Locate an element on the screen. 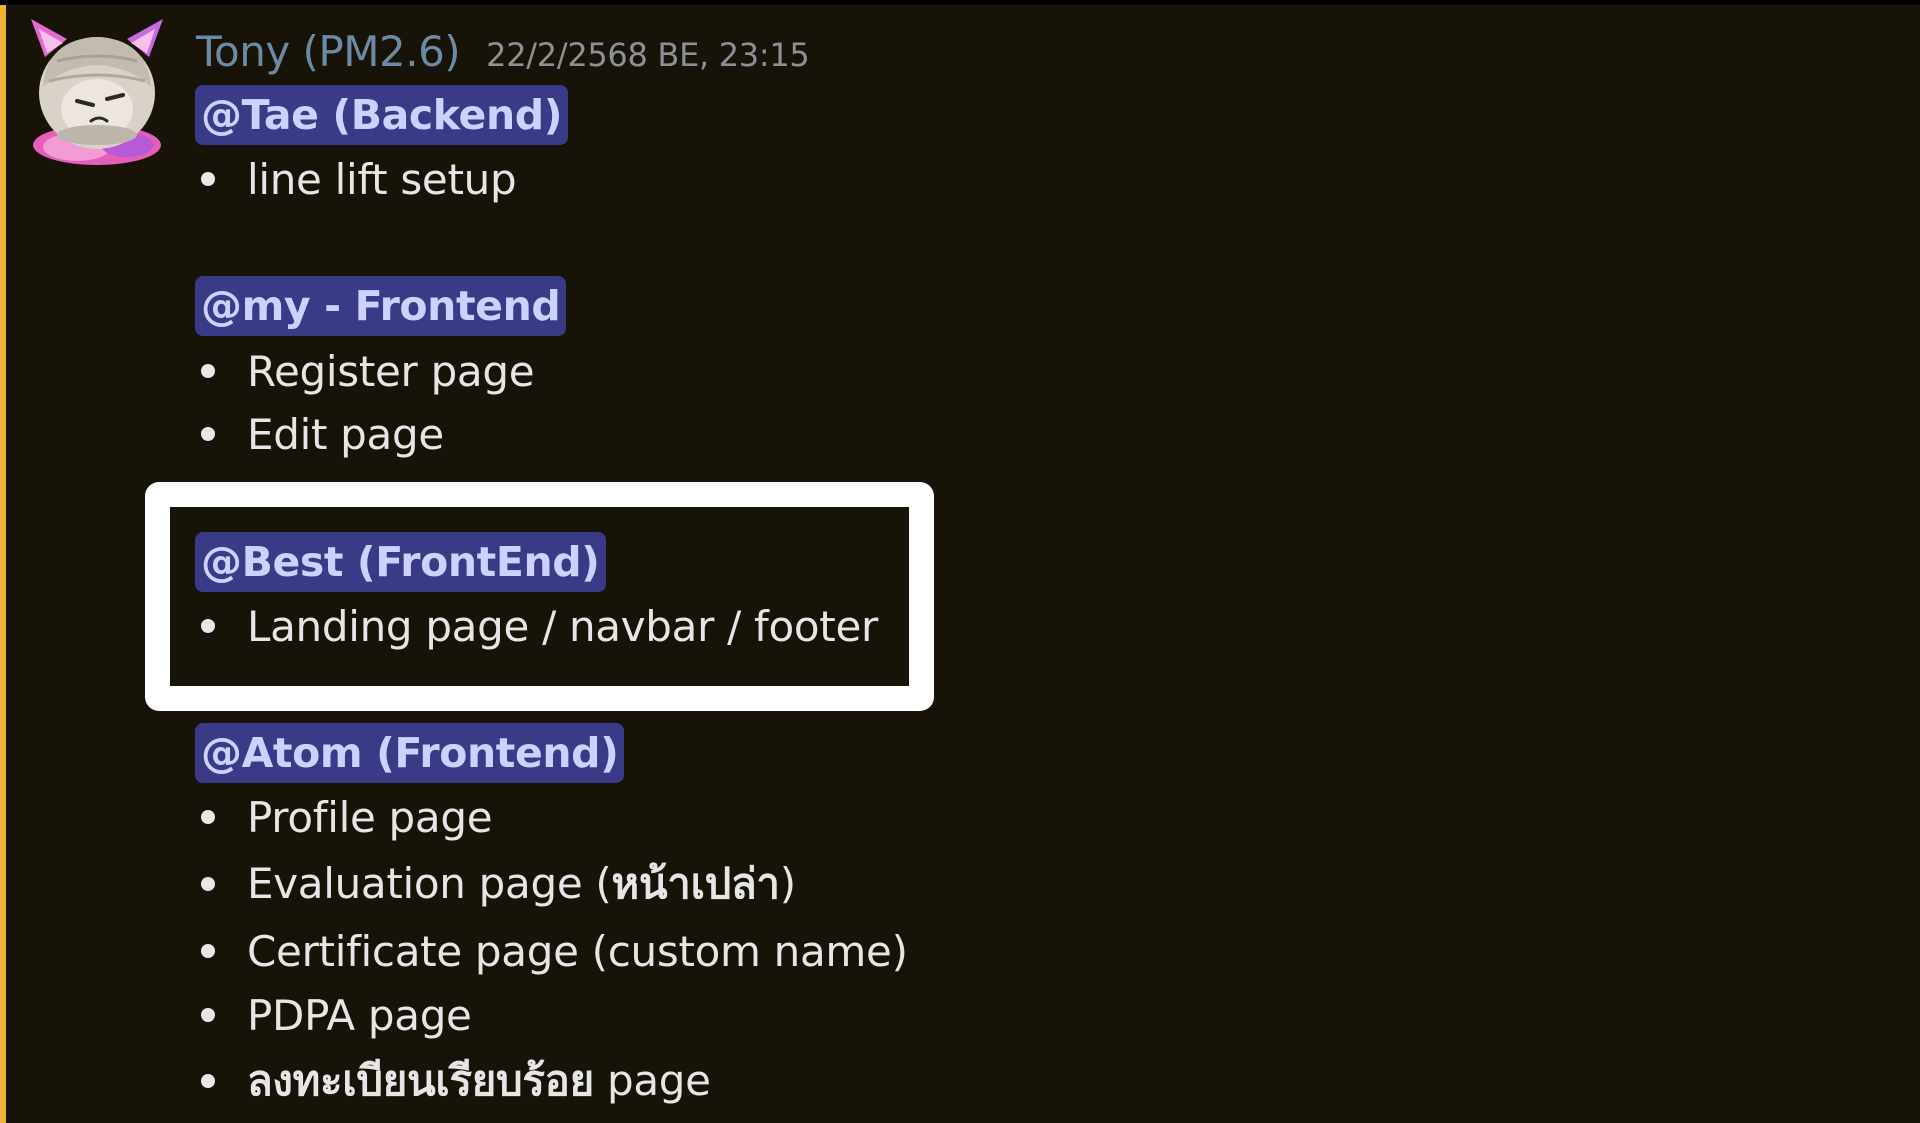 The image size is (1920, 1123). list-item-text: Landing page / navbar / footer is located at coordinates (562, 626).